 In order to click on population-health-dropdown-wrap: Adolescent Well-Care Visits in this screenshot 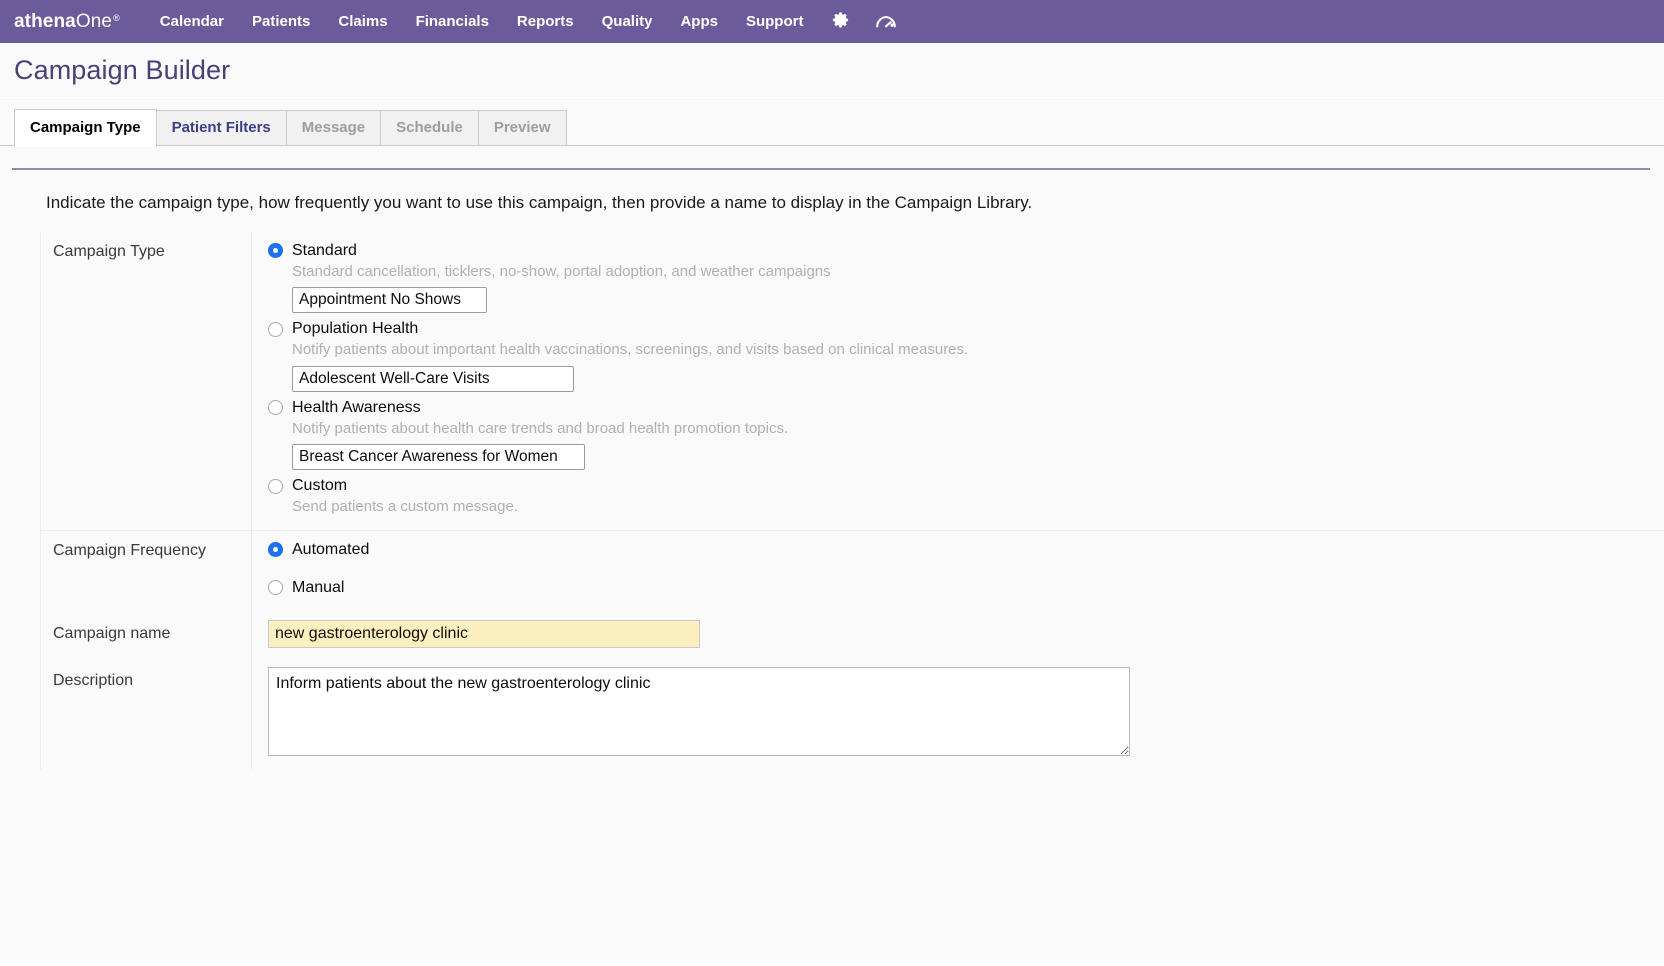, I will do `click(433, 378)`.